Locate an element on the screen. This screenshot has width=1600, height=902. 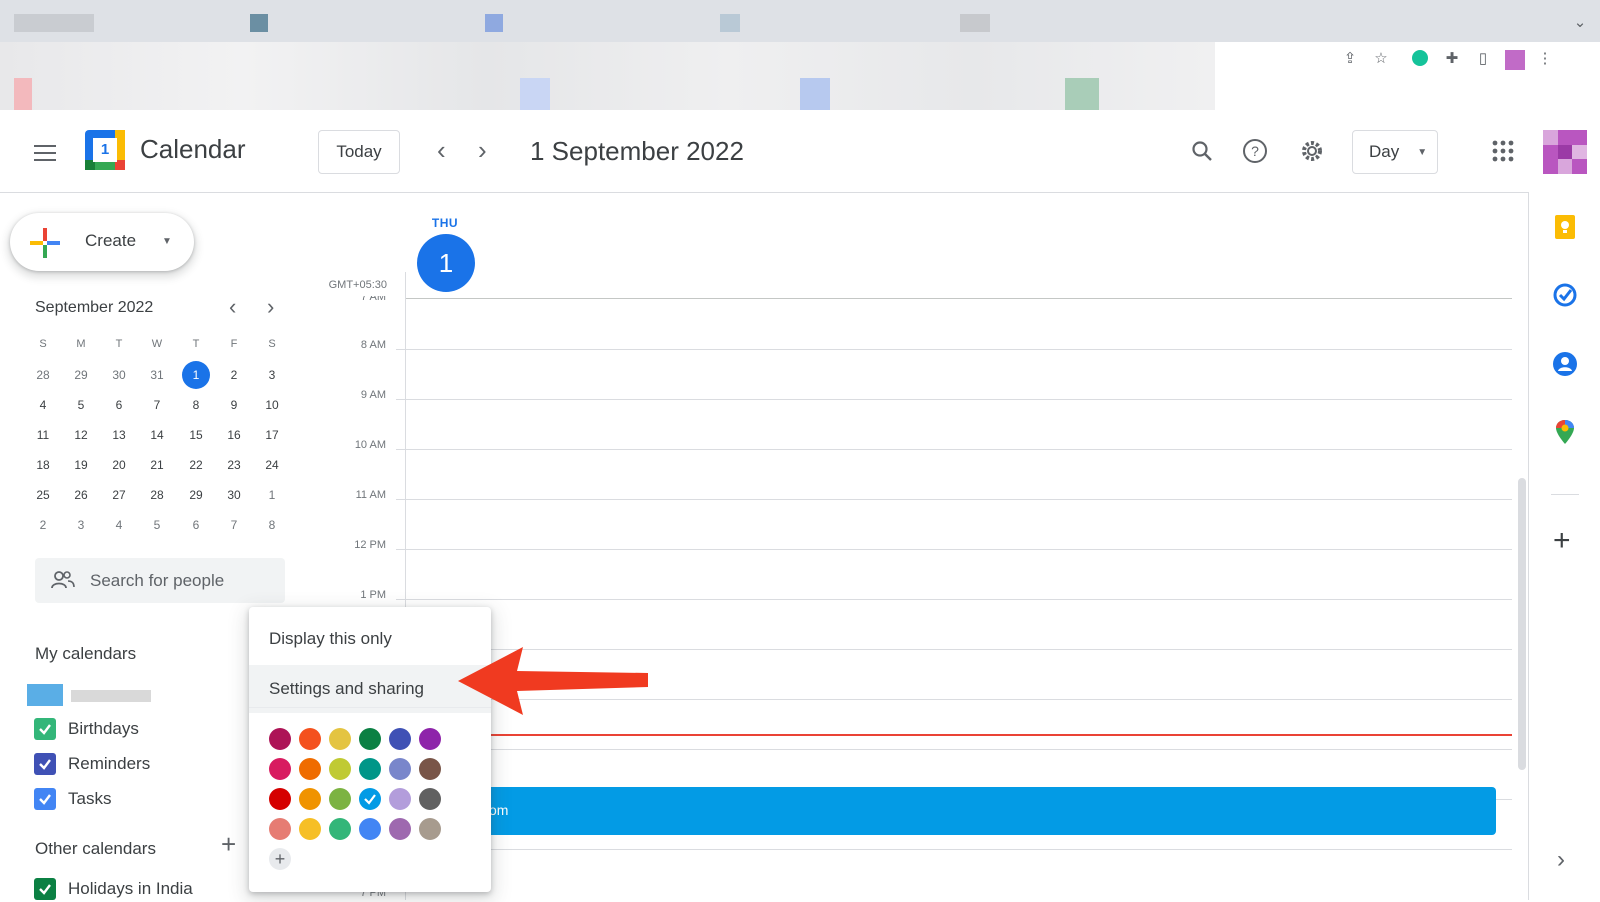
keep-icon is located at coordinates (1565, 227).